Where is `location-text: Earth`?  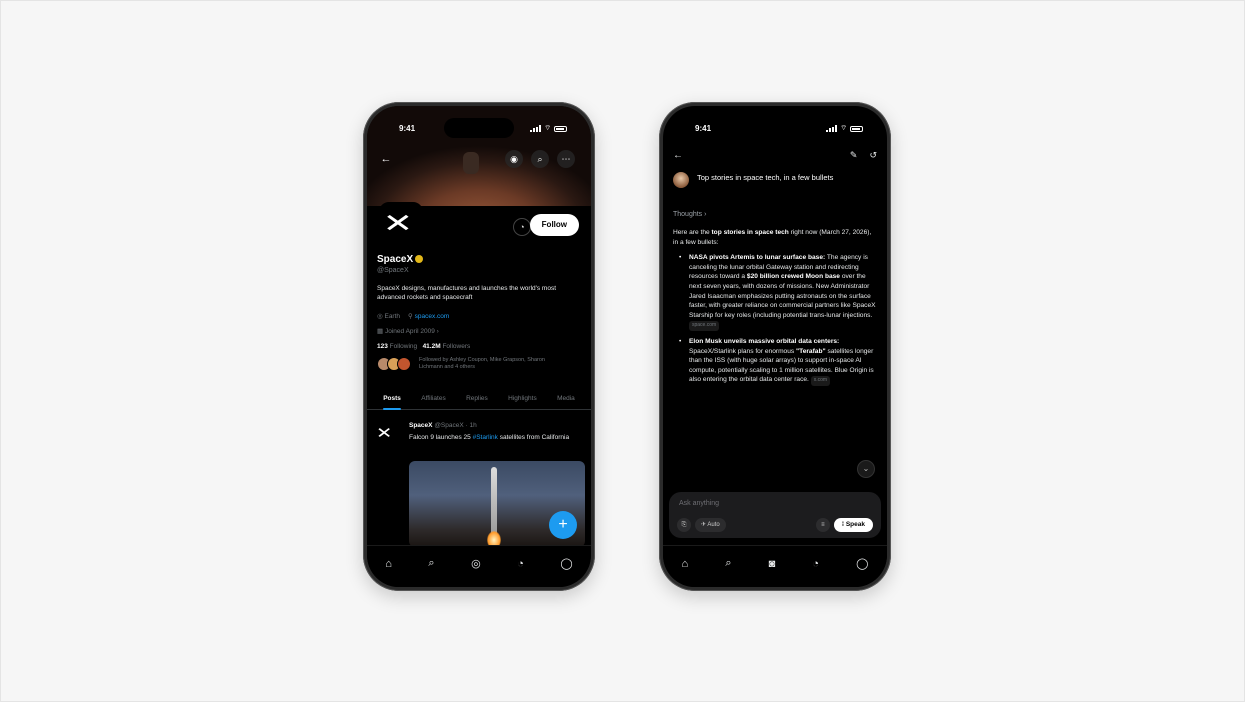
location-text: Earth is located at coordinates (392, 316).